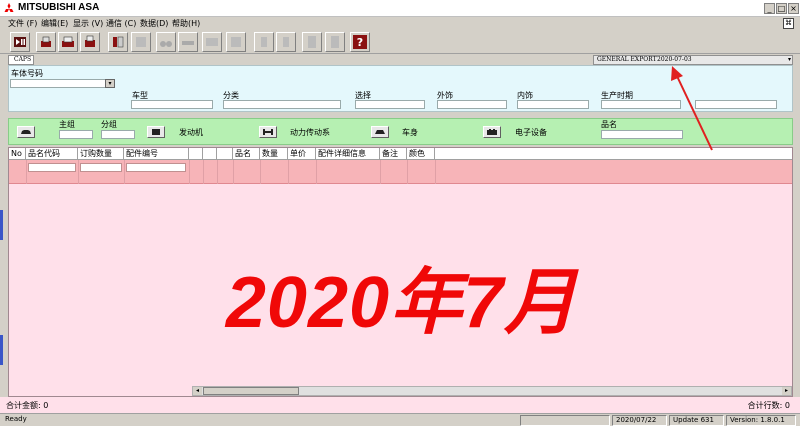 This screenshot has height=426, width=800. I want to click on status-ready: Ready, so click(16, 419).